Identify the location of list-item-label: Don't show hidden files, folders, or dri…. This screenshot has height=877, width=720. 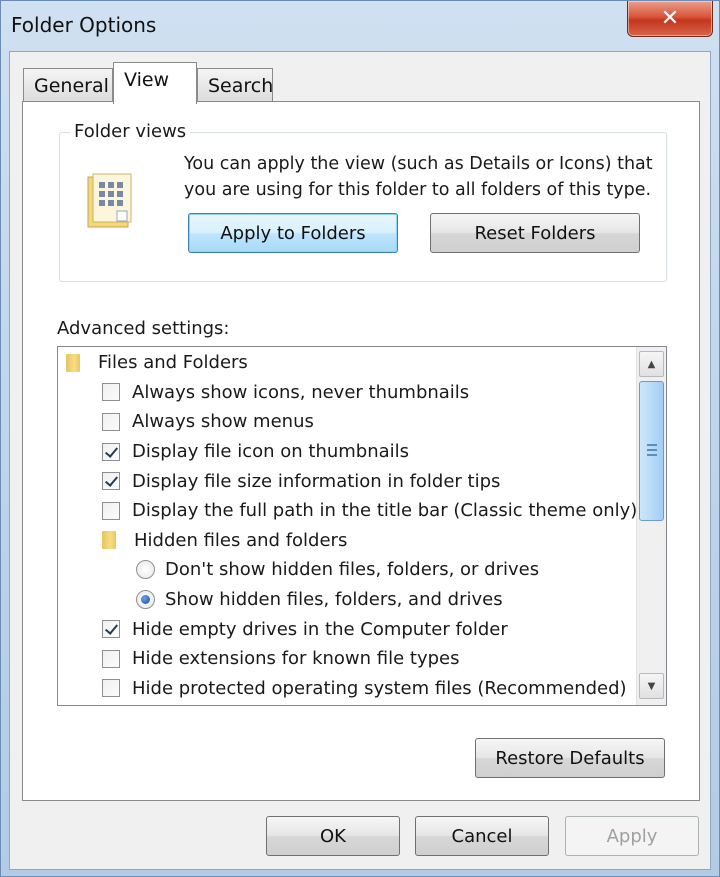
(352, 570).